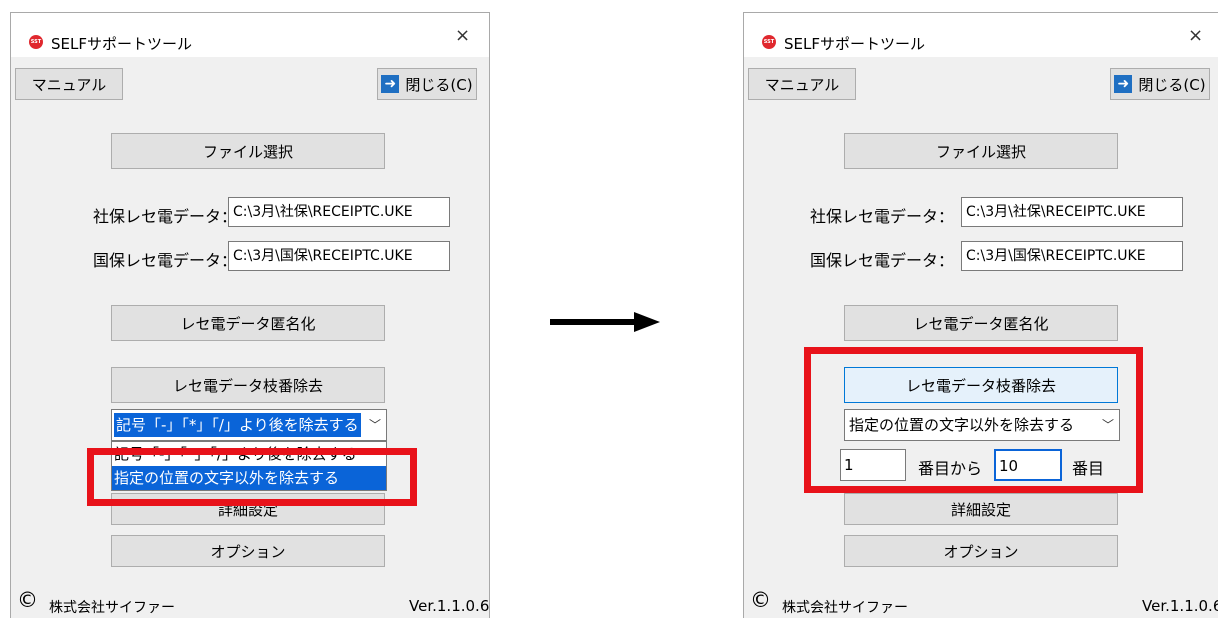 The image size is (1218, 618). What do you see at coordinates (237, 425) in the screenshot?
I see `select-current-value: 記号「-」「*」「/」より後を除去する` at bounding box center [237, 425].